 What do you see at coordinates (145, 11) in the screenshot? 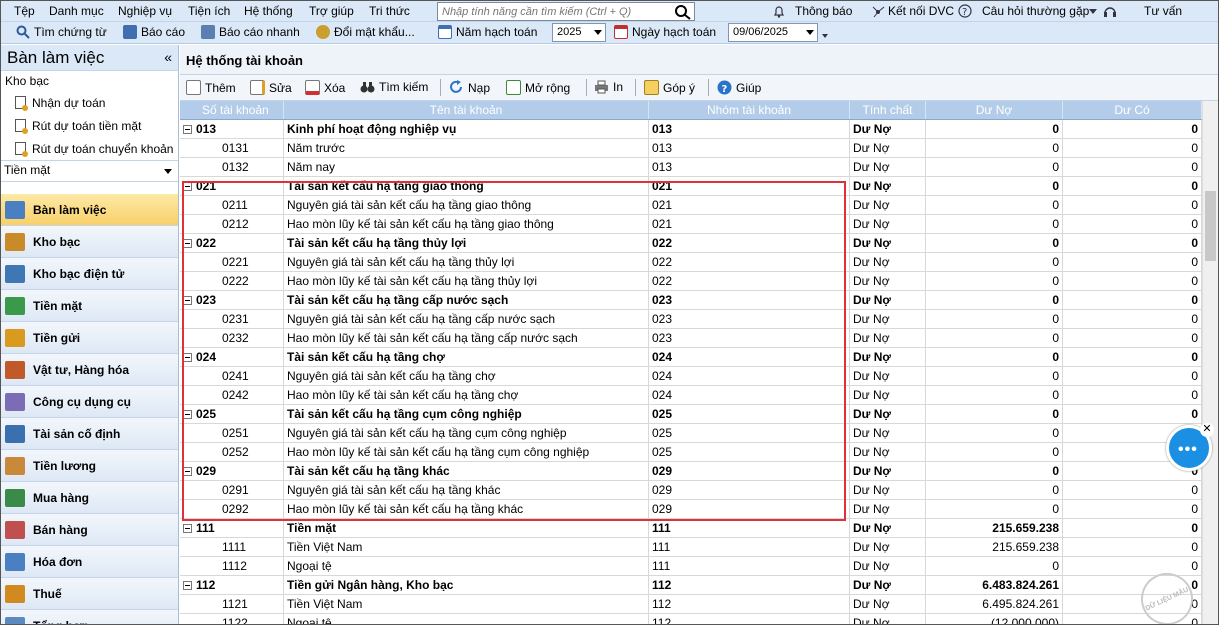
I see `menu-operations: Nghiệp vụ` at bounding box center [145, 11].